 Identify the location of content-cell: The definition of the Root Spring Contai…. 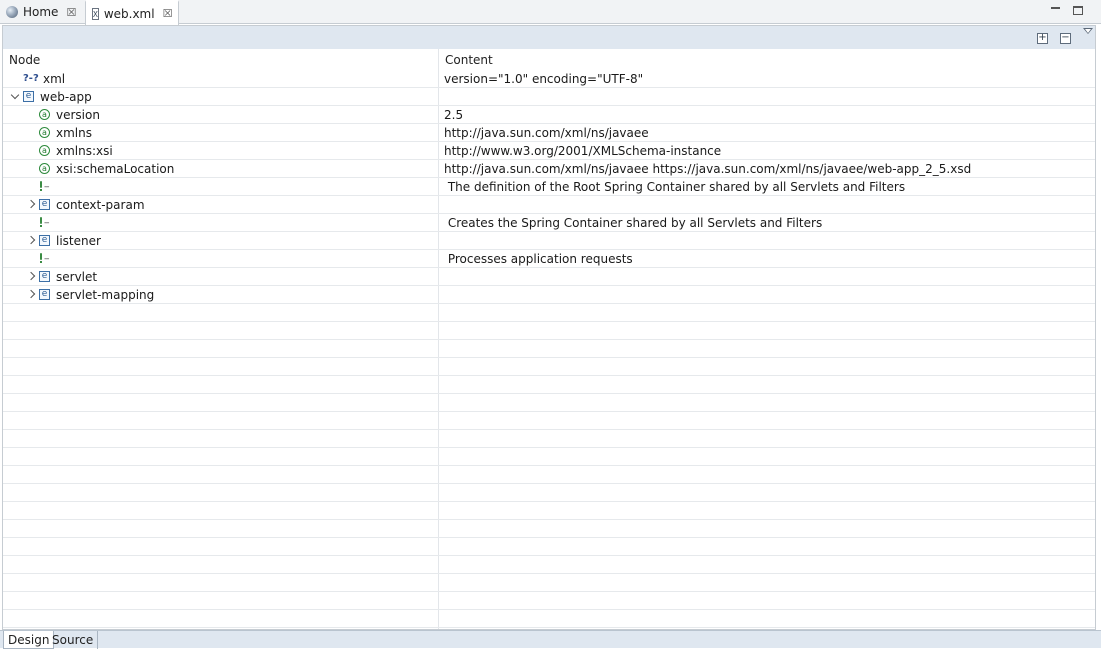
(674, 186).